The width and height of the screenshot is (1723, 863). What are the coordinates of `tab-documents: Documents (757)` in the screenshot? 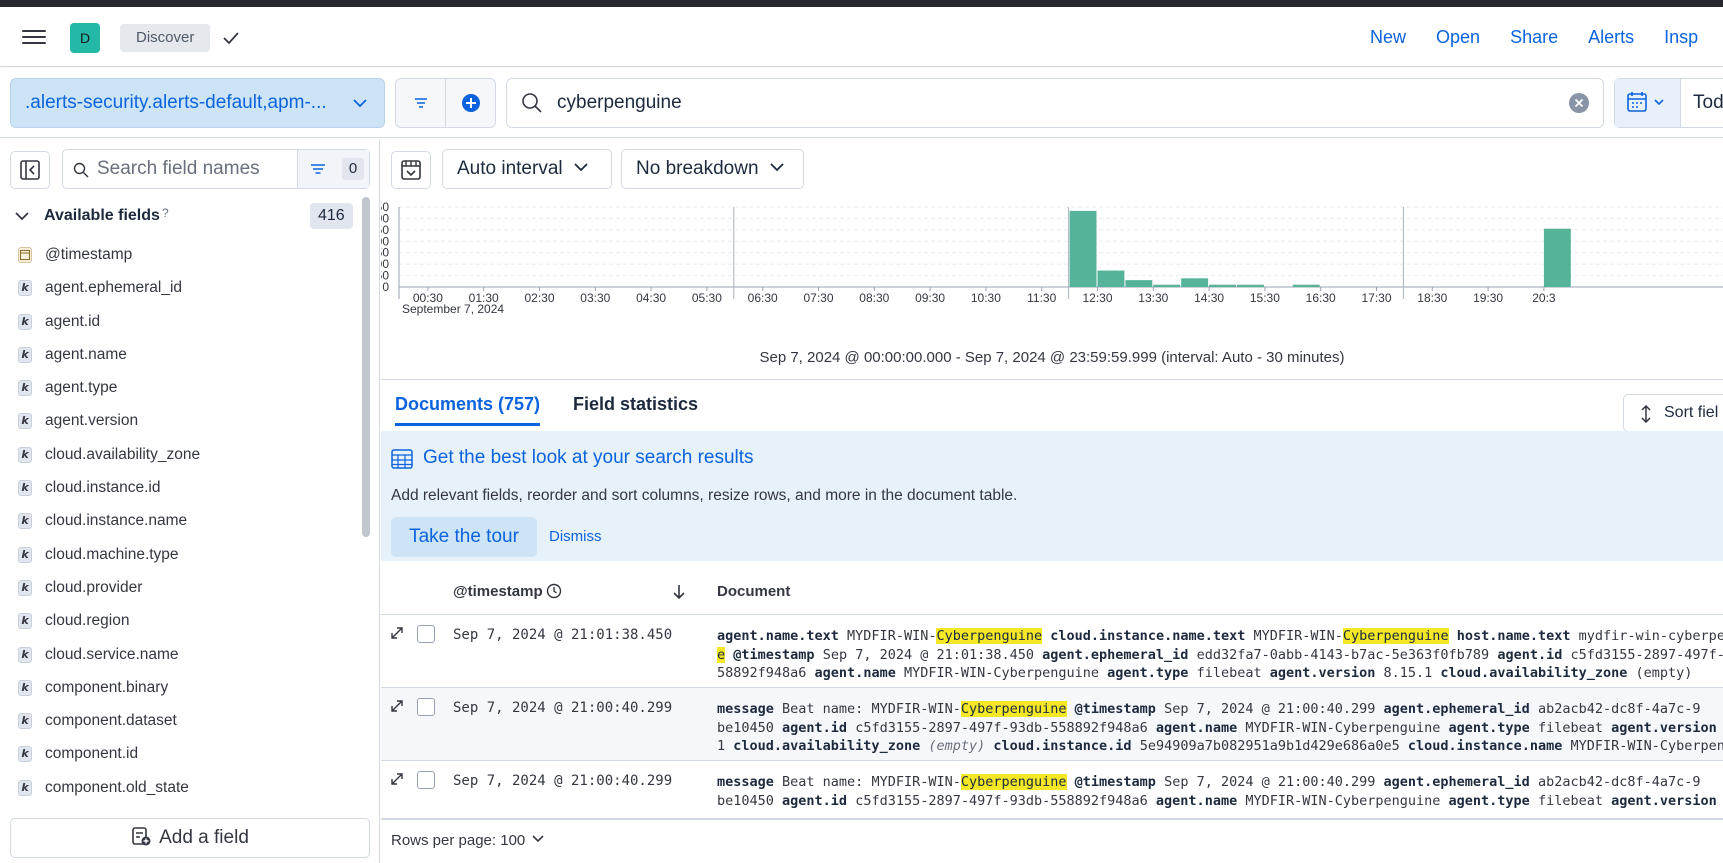 It's located at (468, 410).